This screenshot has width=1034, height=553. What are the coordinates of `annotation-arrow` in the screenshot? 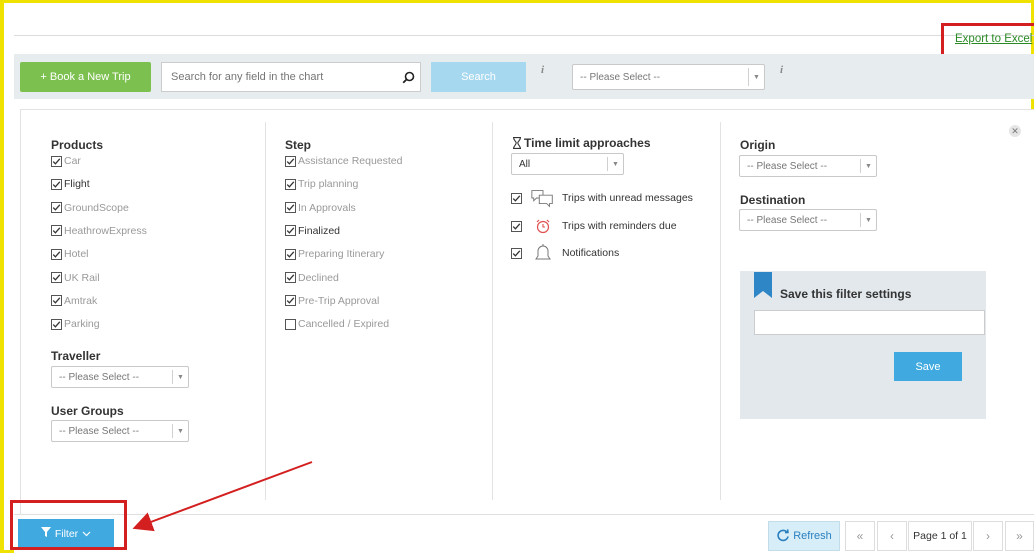 It's located at (222, 496).